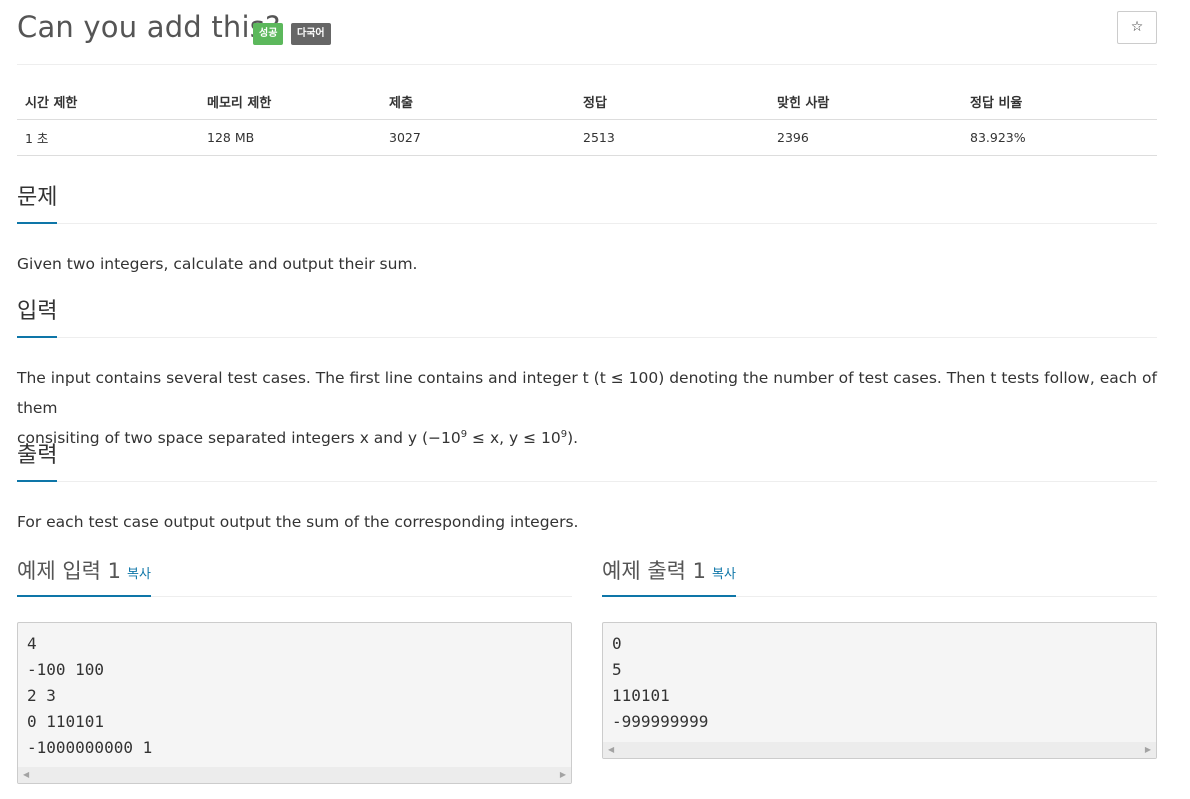  I want to click on header-accept-ratio: 정답 비율, so click(1059, 102).